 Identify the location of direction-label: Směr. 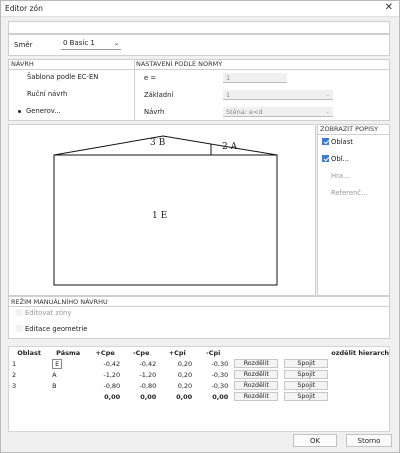
(23, 45).